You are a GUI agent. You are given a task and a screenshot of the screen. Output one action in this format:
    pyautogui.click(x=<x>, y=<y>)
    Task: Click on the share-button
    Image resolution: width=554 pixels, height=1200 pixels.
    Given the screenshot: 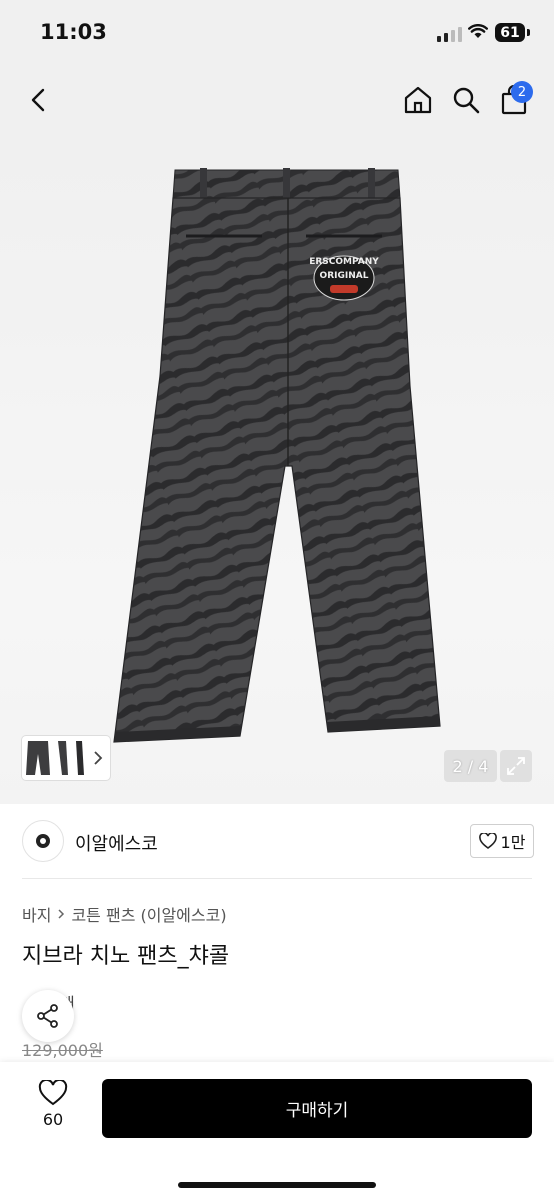 What is the action you would take?
    pyautogui.click(x=48, y=1016)
    